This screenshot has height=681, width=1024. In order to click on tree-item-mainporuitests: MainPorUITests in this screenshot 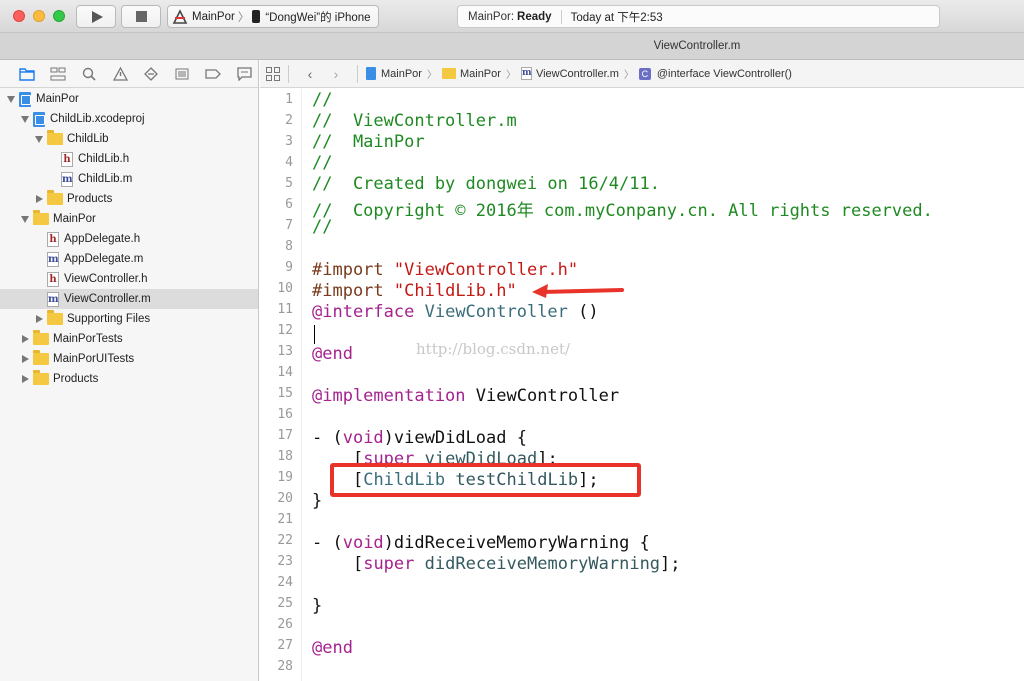, I will do `click(129, 359)`.